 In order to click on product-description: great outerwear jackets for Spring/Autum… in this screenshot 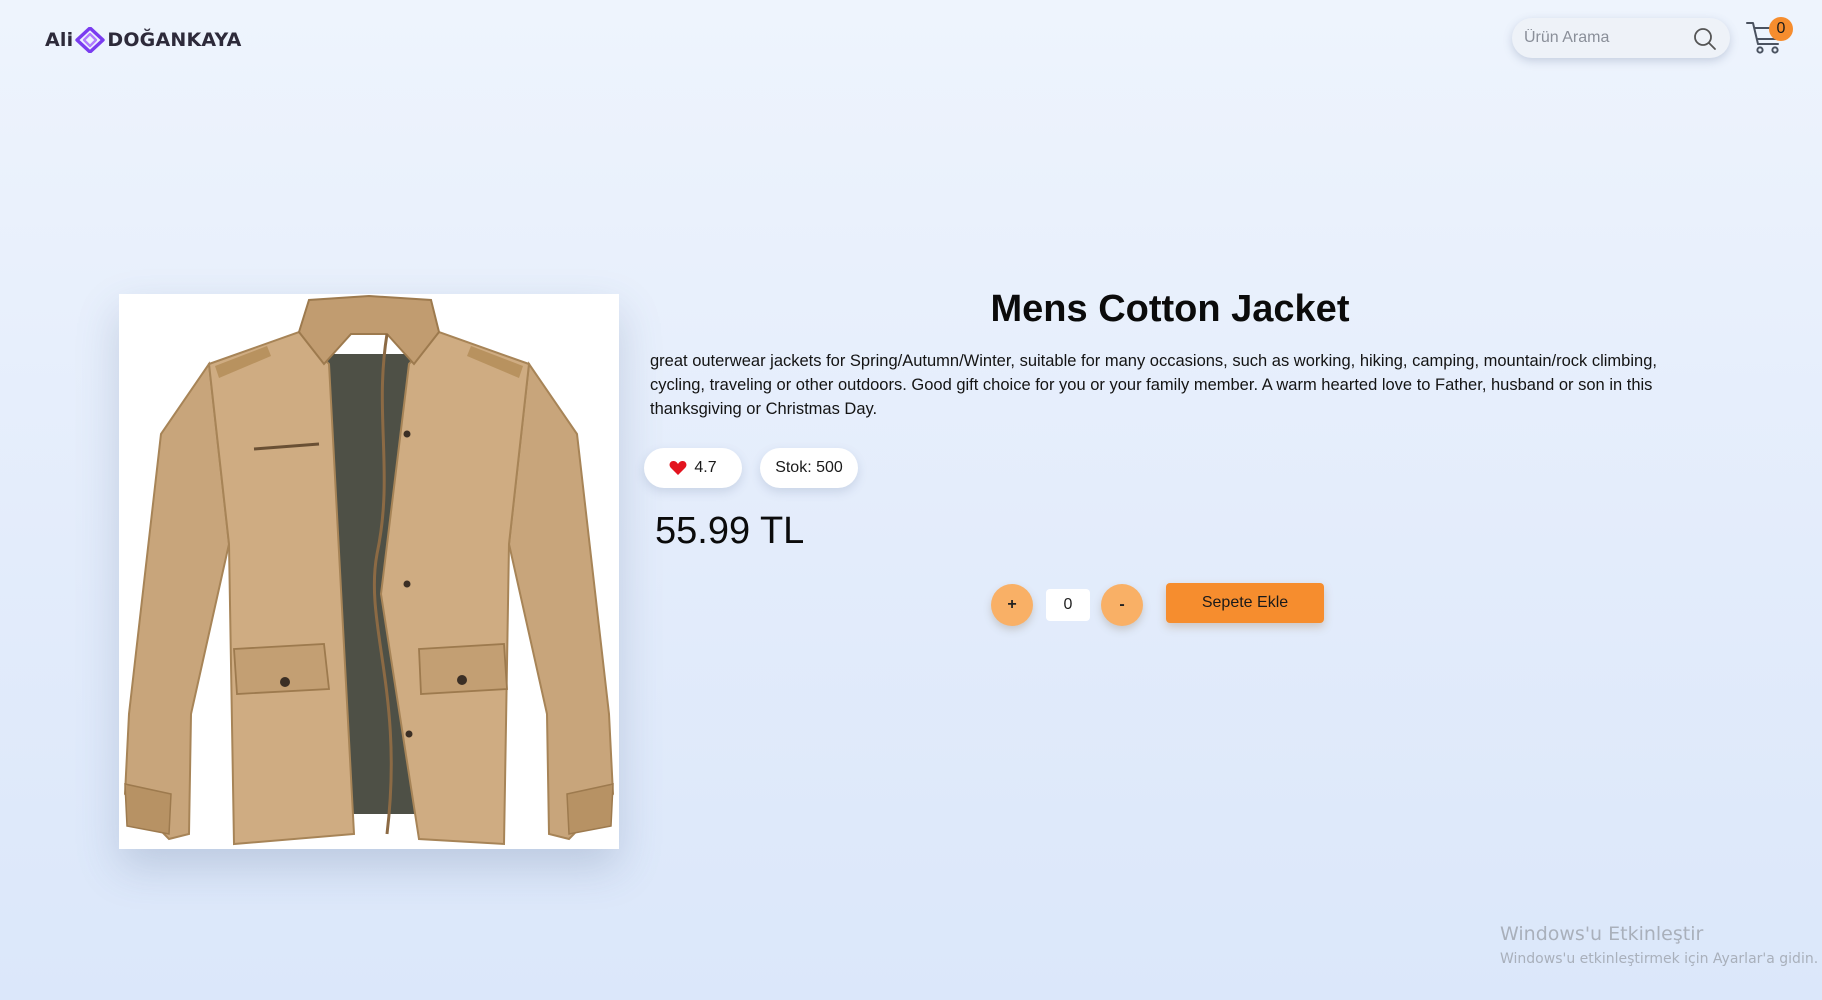, I will do `click(1153, 385)`.